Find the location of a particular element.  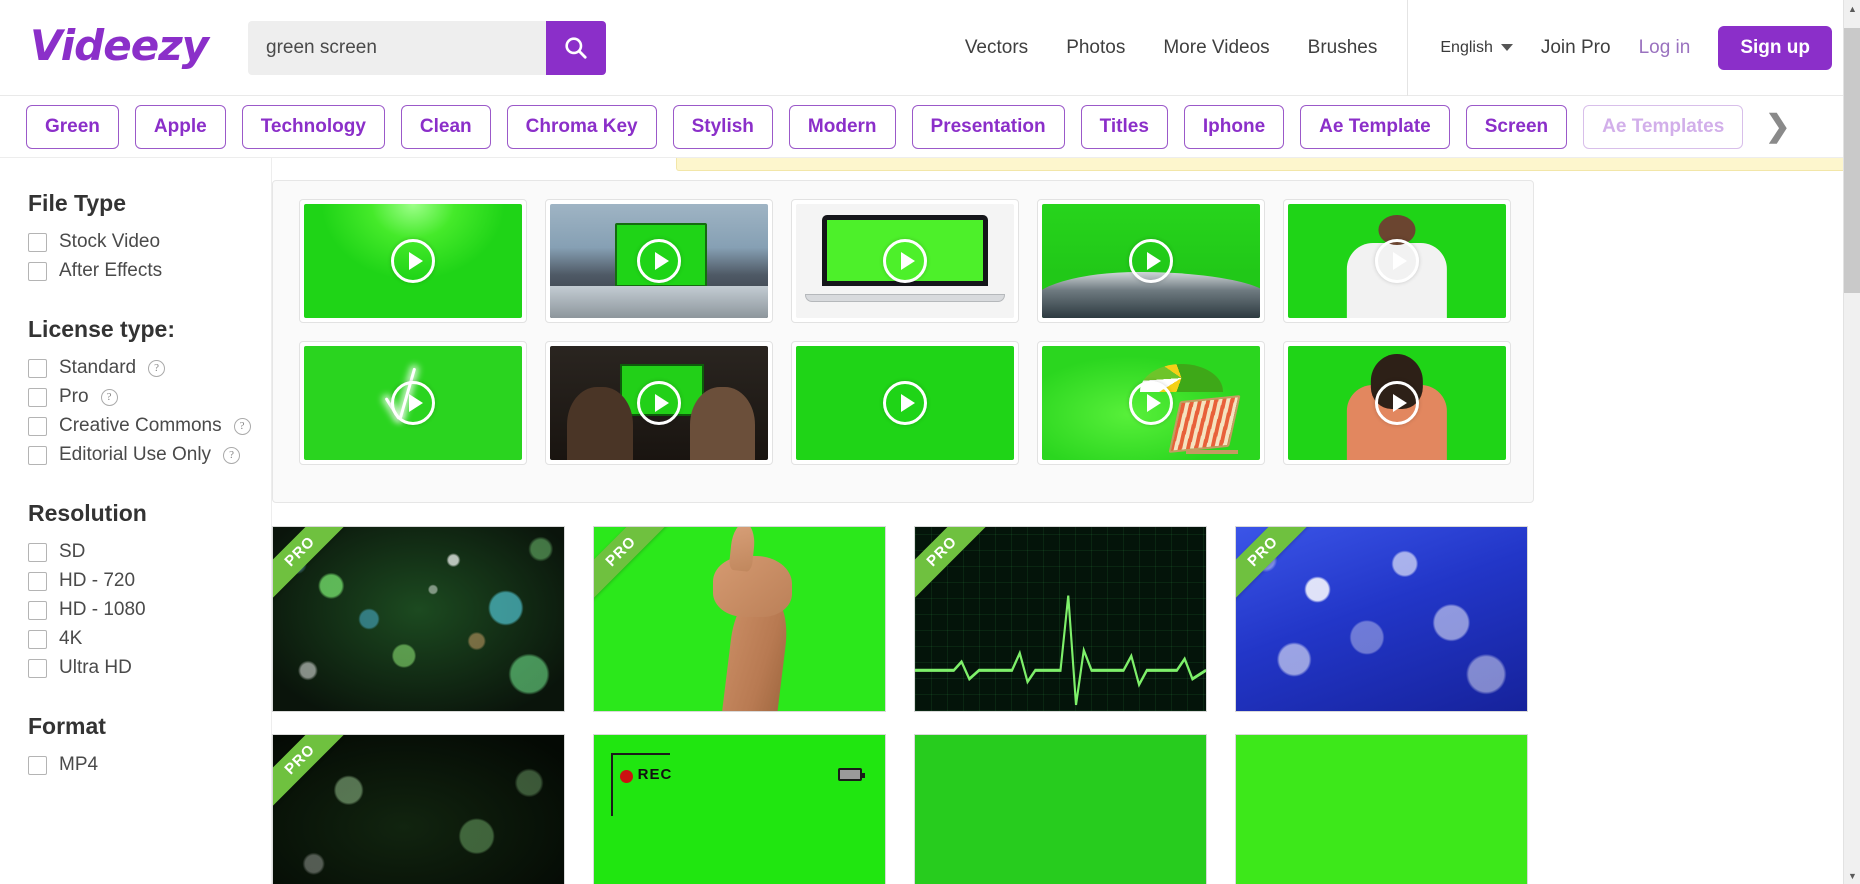

filter-option-hd-720: HD - 720 is located at coordinates (149, 581).